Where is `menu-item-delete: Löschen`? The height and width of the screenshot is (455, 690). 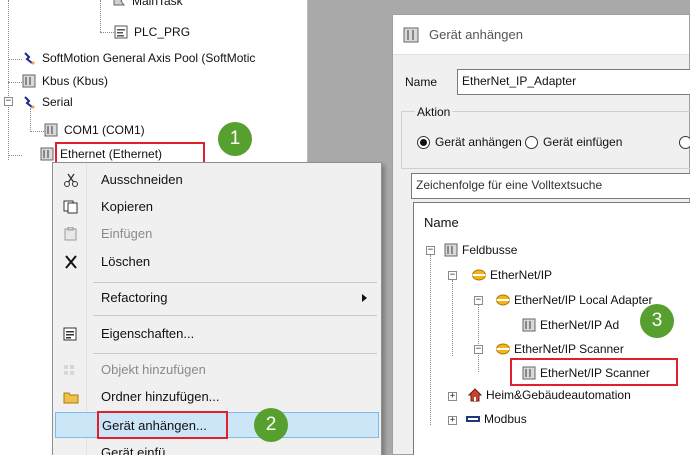
menu-item-delete: Löschen is located at coordinates (217, 262).